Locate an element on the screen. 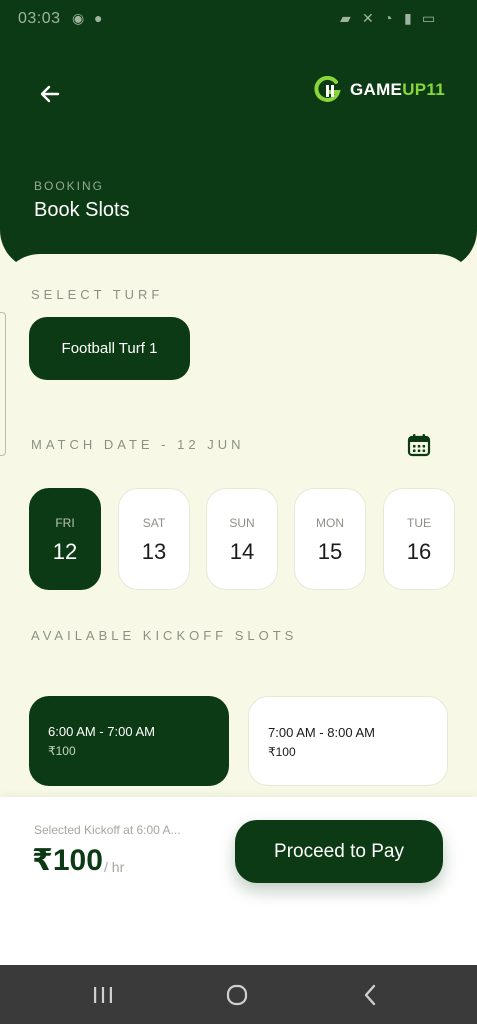  slot-time: 7:00 AM - 8:00 AM is located at coordinates (321, 732).